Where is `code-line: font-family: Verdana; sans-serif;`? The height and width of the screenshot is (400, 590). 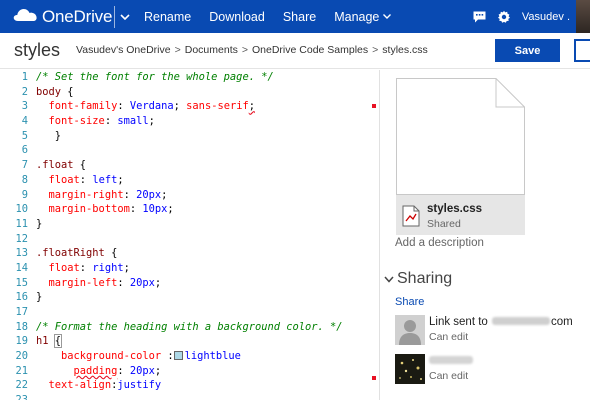
code-line: font-family: Verdana; sans-serif; is located at coordinates (201, 106).